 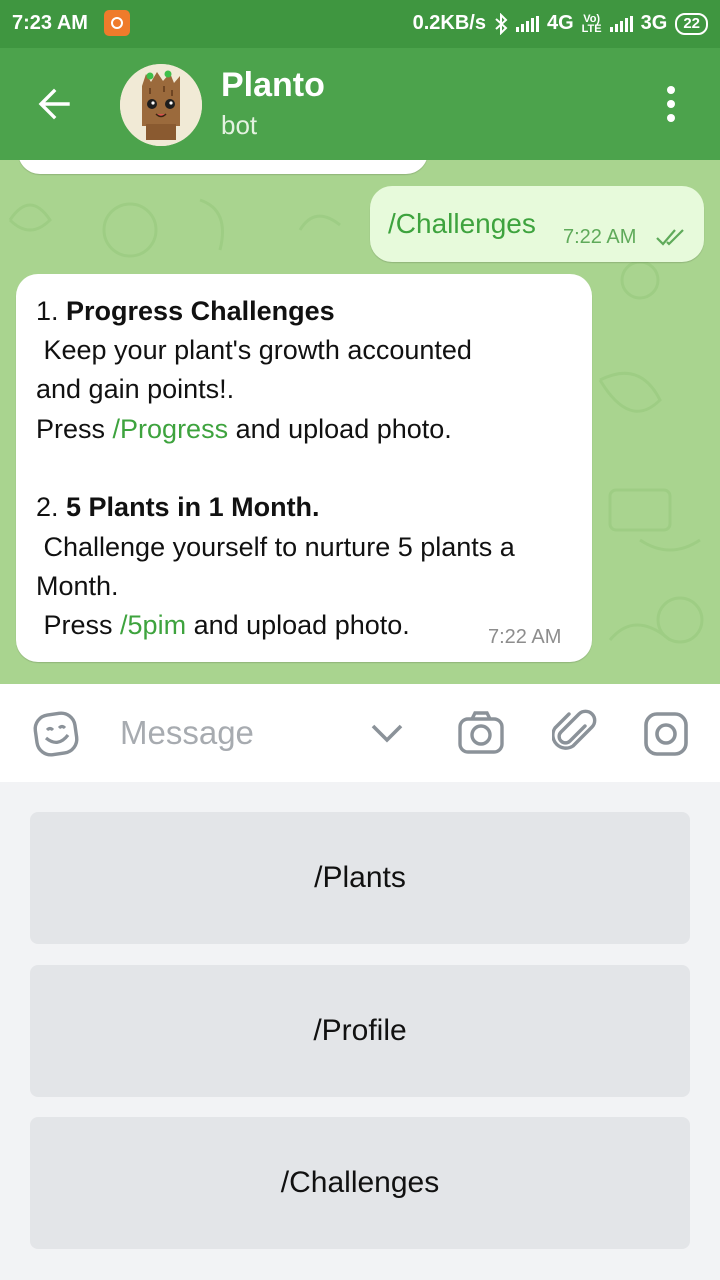 What do you see at coordinates (360, 878) in the screenshot?
I see `keyboard-button-plants: /Plants` at bounding box center [360, 878].